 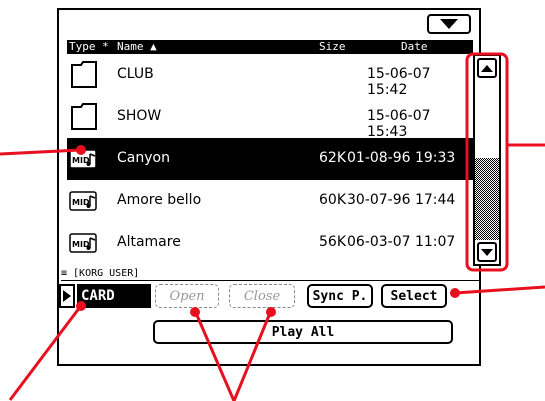 What do you see at coordinates (332, 158) in the screenshot?
I see `item-size: 62K` at bounding box center [332, 158].